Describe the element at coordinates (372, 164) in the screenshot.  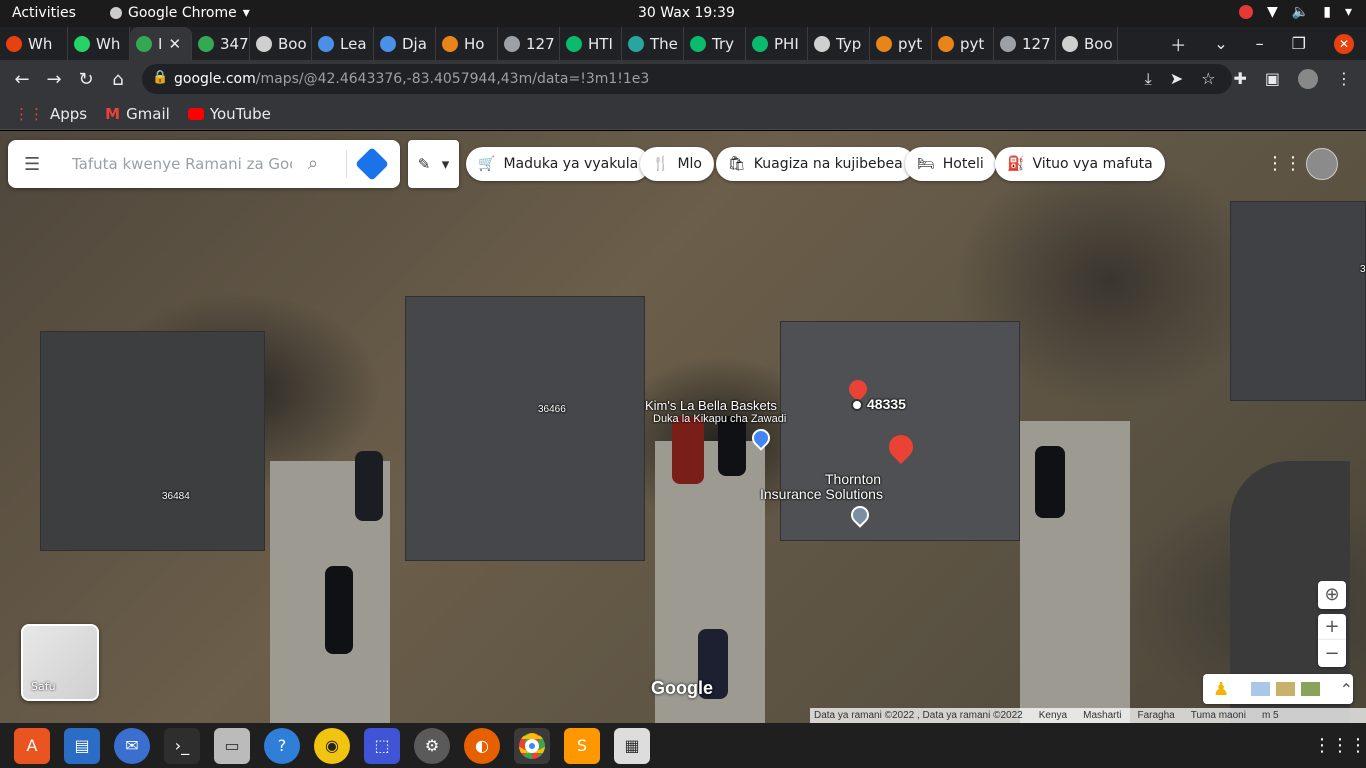
I see `directions-icon` at that location.